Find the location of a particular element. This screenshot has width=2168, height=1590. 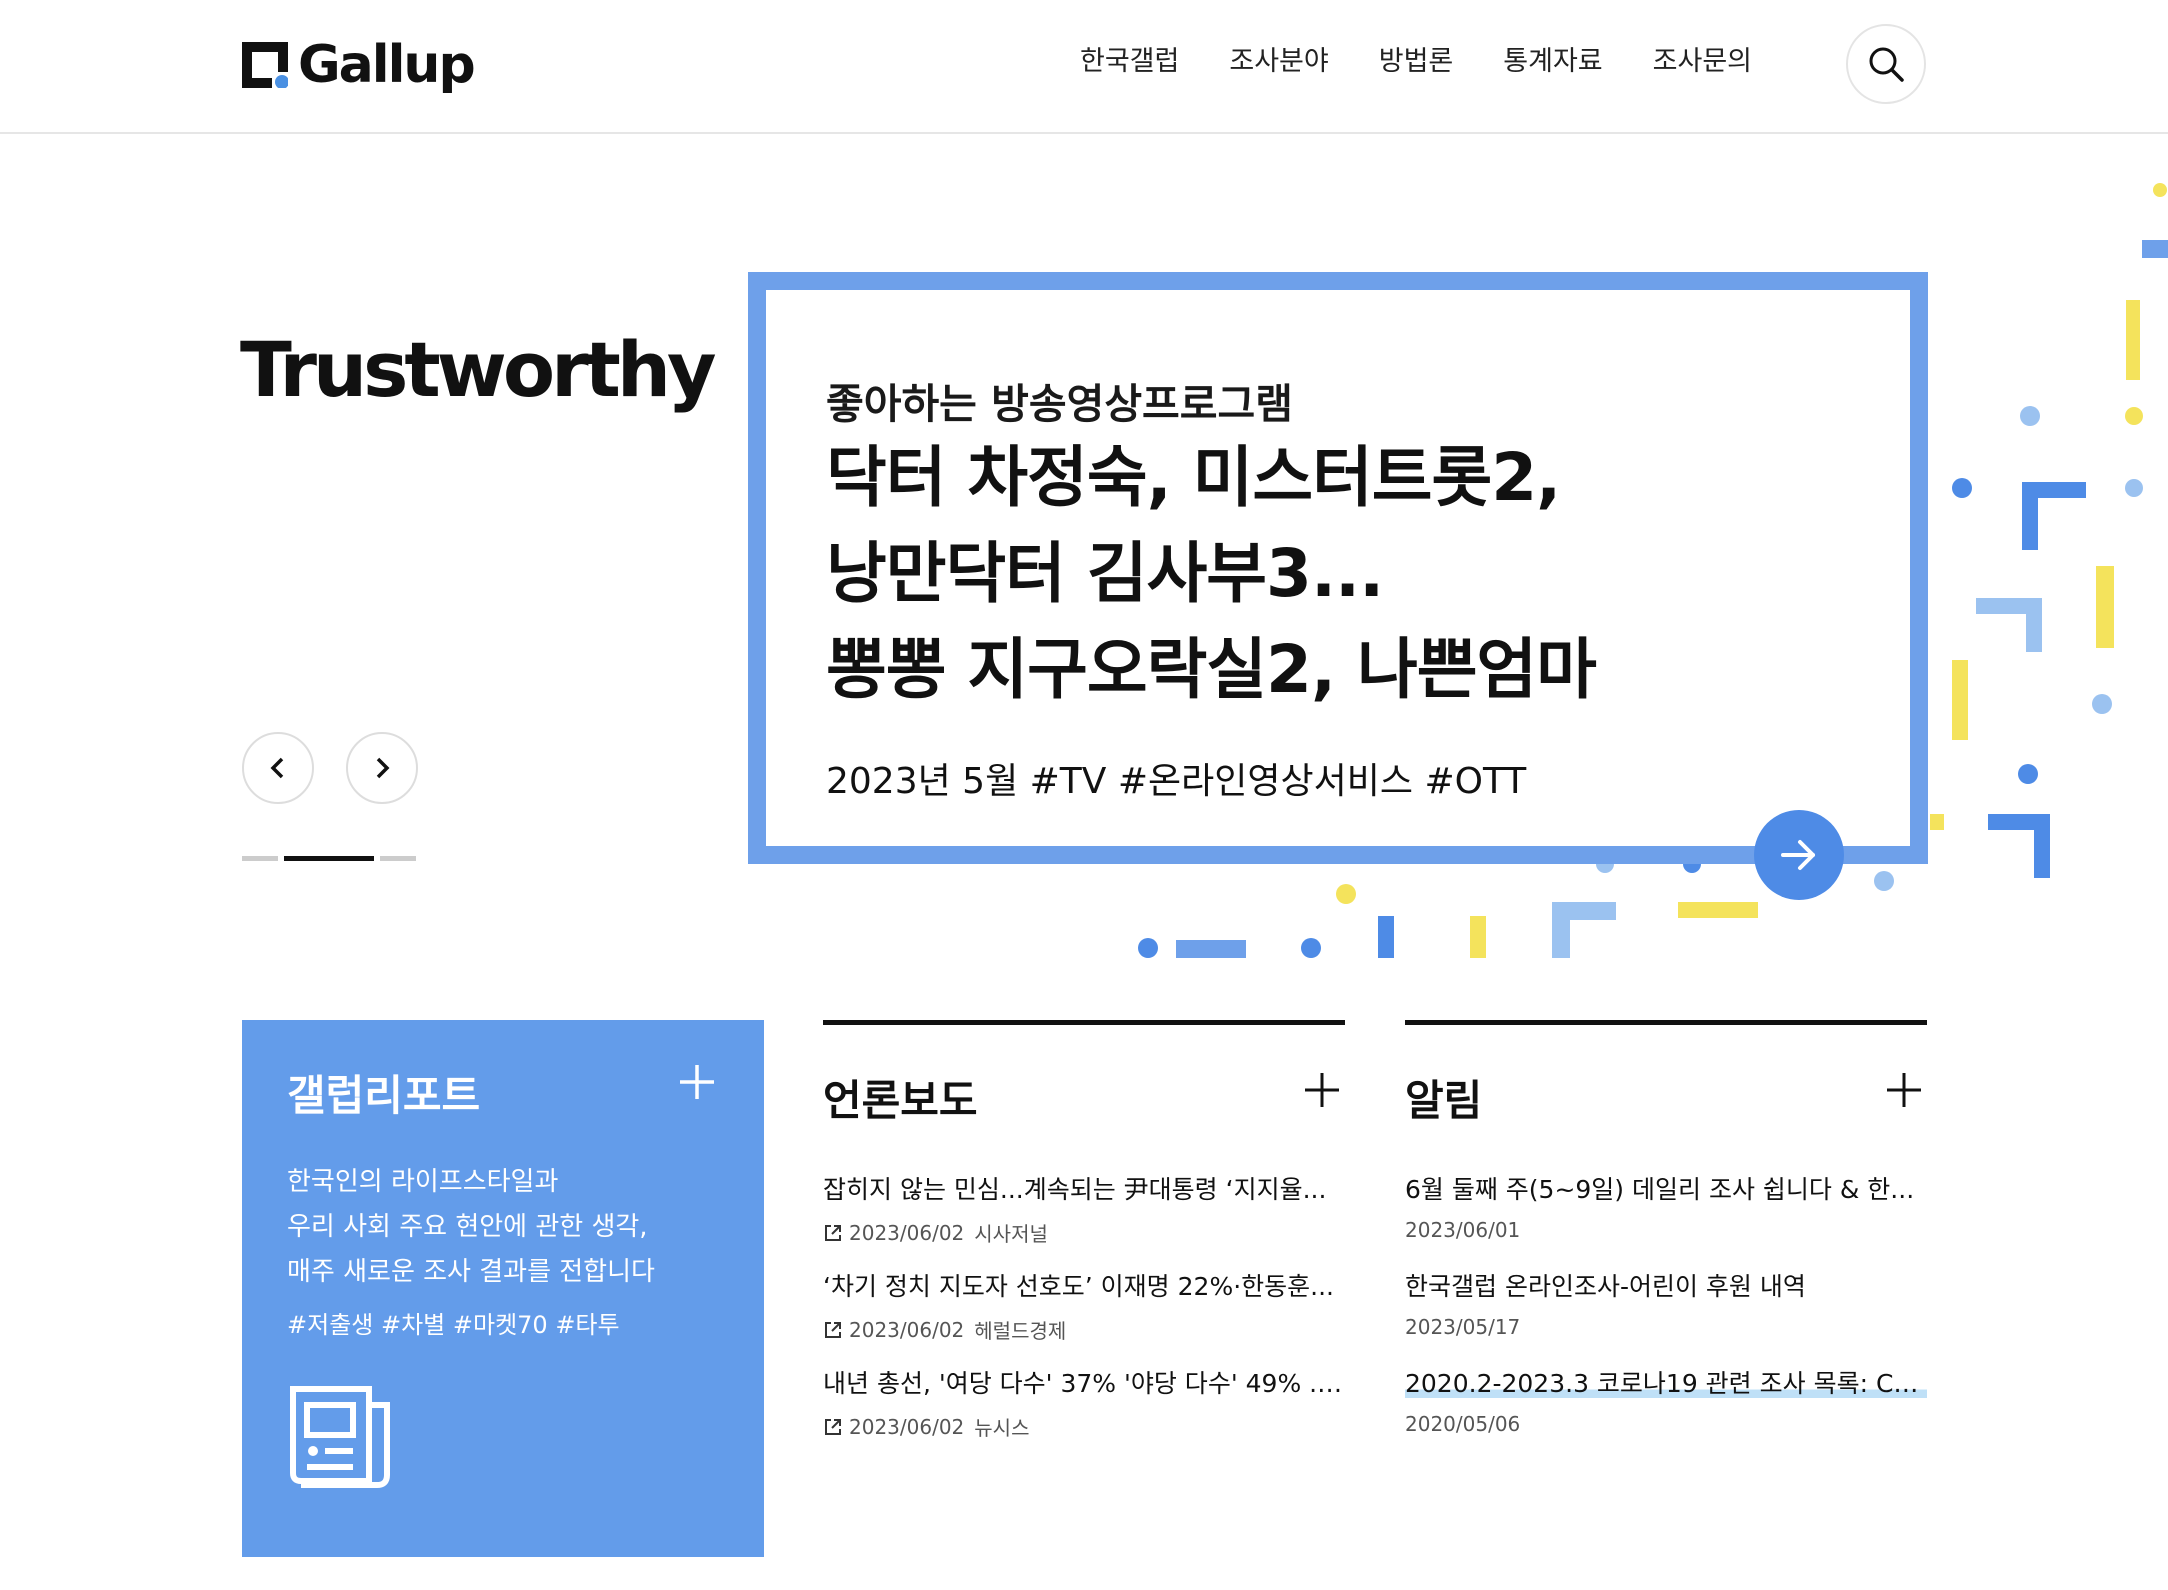

notice-item-date: 2023/06/01 is located at coordinates (1463, 1230).